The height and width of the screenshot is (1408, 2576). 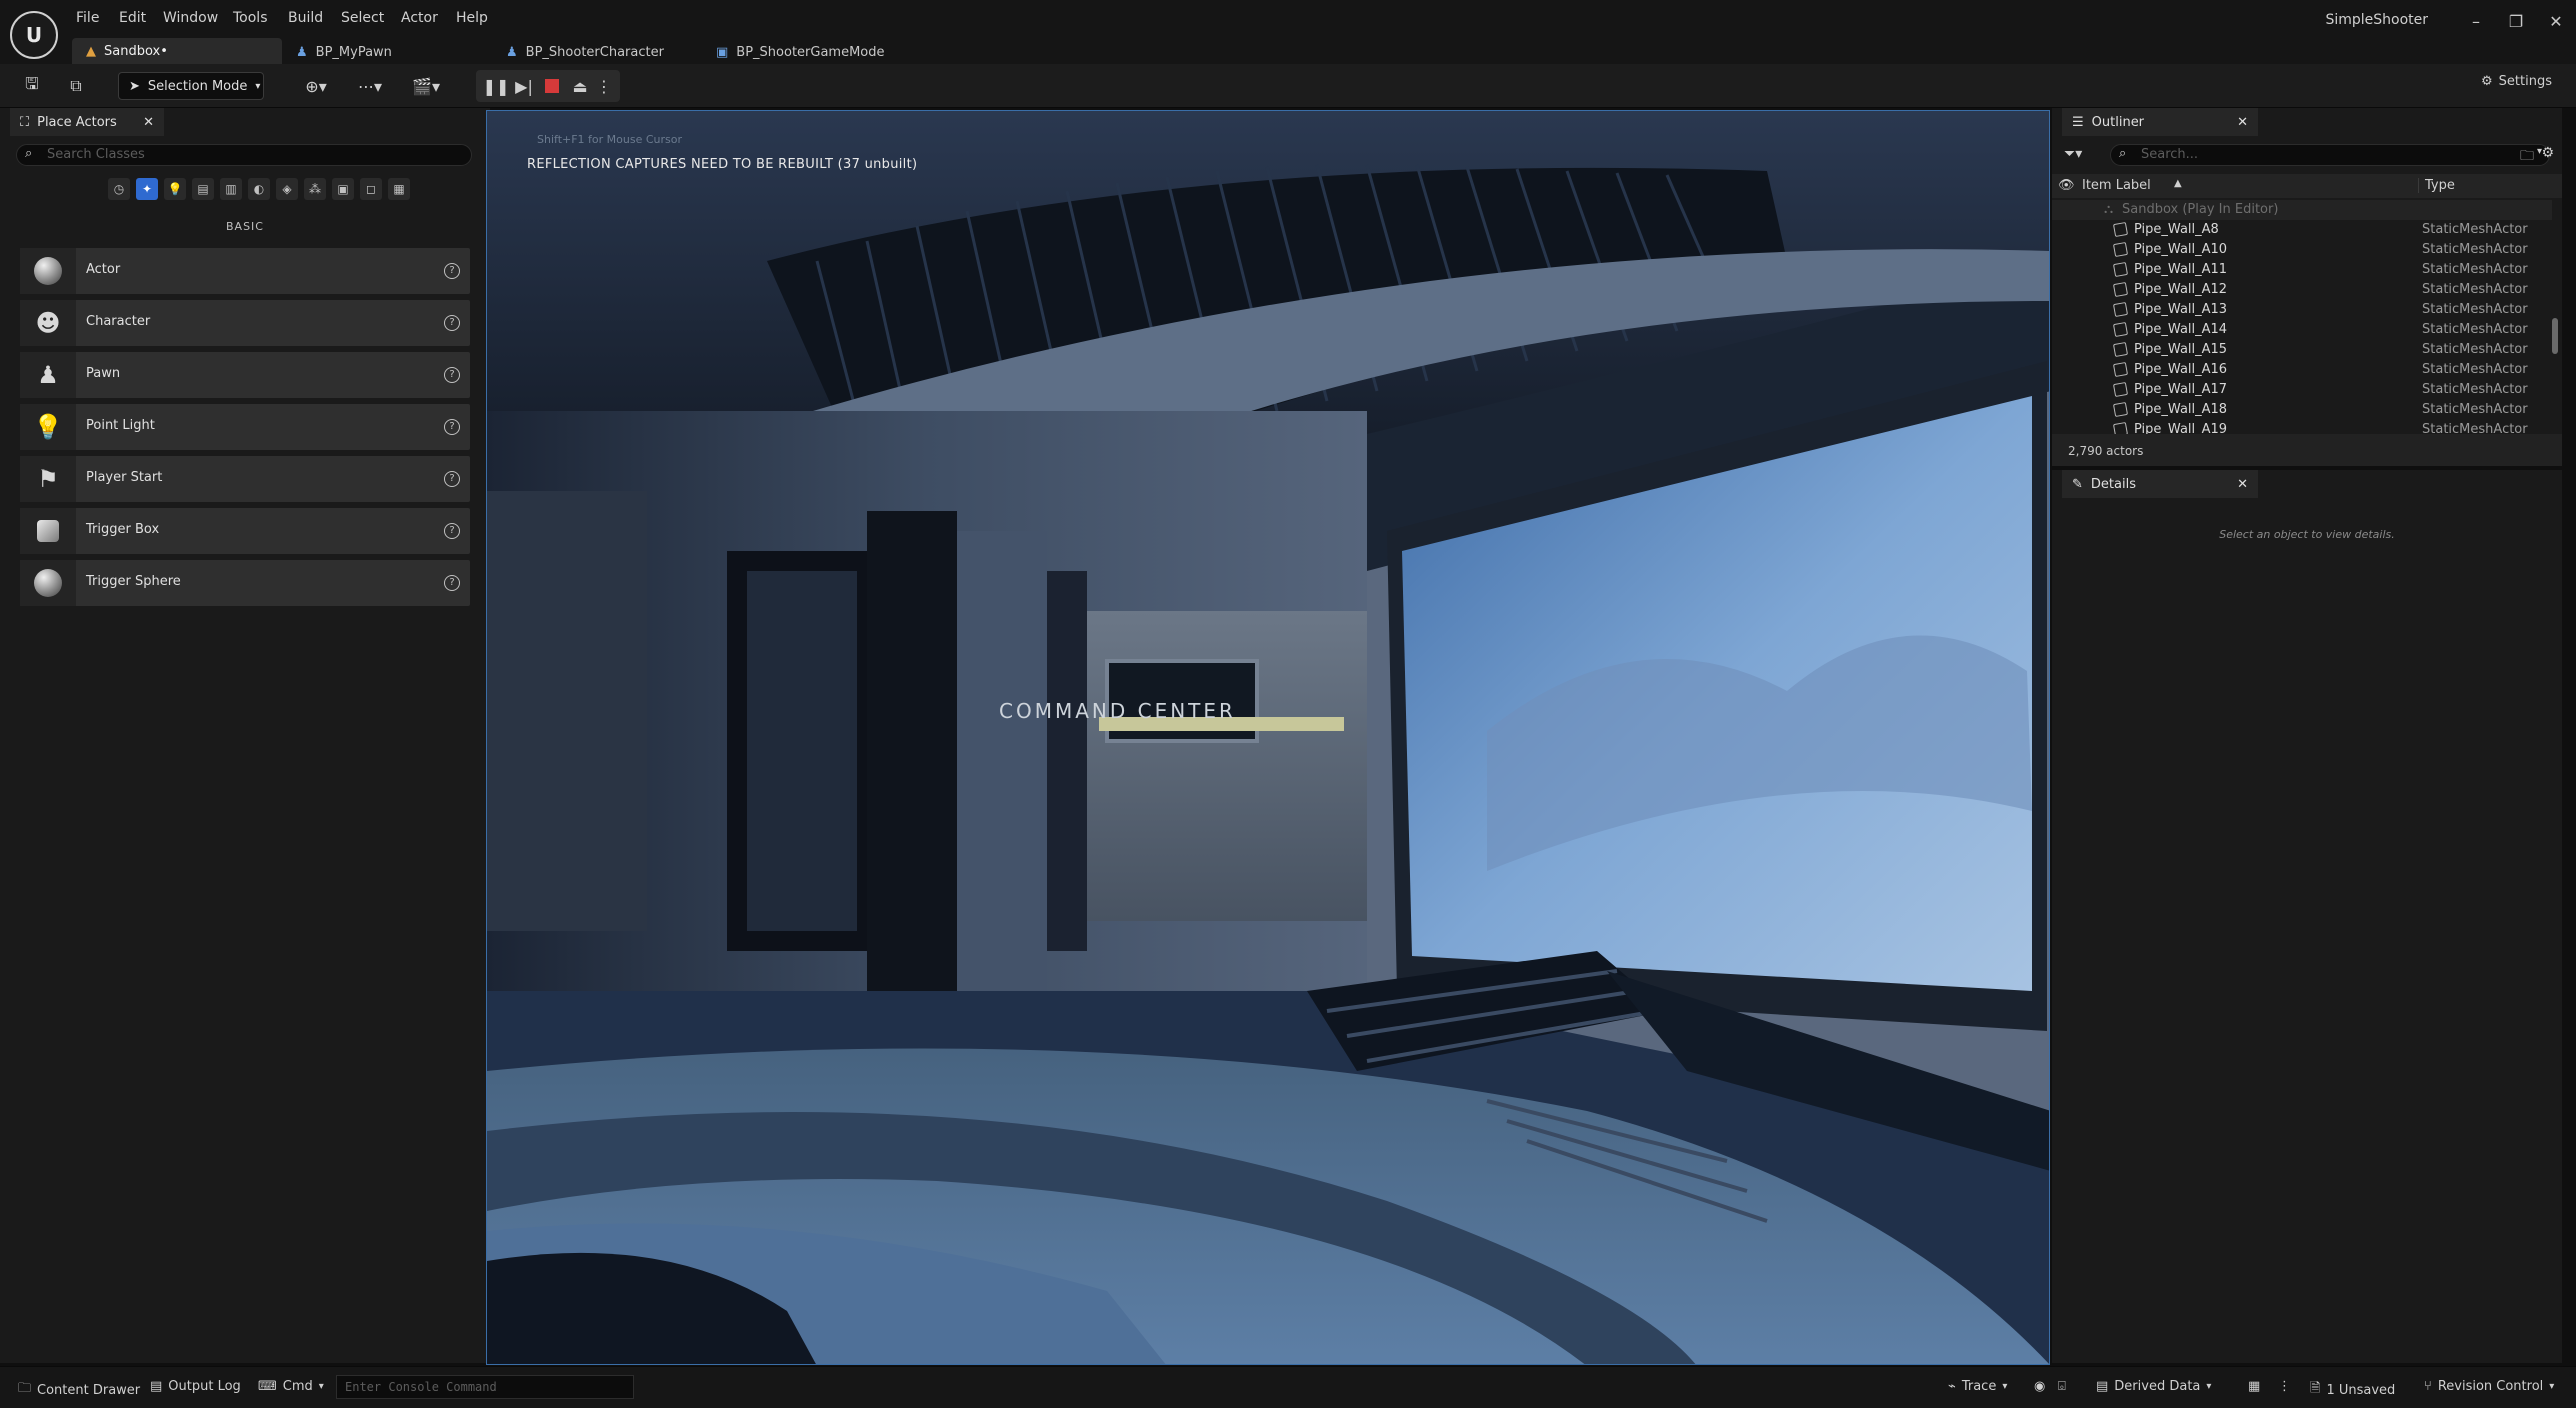 I want to click on outliner-row: Pipe_Wall_A17 StaticMeshActor, so click(x=2302, y=390).